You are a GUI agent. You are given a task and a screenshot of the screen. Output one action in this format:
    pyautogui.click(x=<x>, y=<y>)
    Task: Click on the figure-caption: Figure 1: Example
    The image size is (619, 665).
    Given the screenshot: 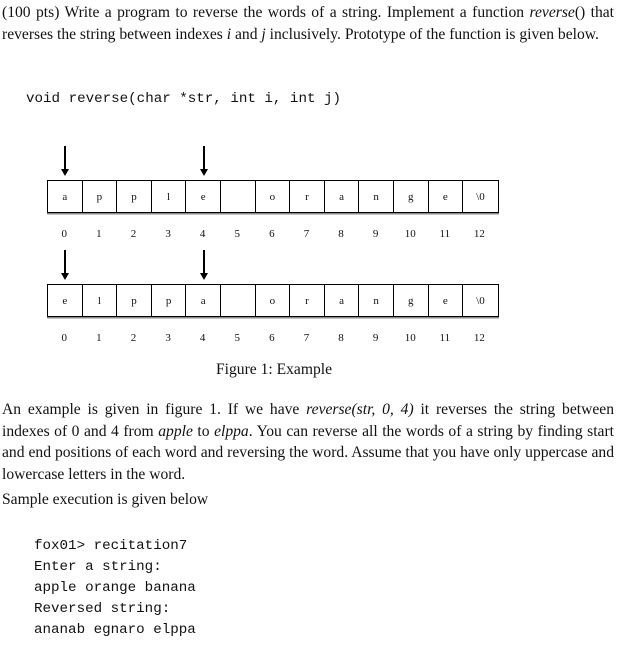 What is the action you would take?
    pyautogui.click(x=274, y=369)
    